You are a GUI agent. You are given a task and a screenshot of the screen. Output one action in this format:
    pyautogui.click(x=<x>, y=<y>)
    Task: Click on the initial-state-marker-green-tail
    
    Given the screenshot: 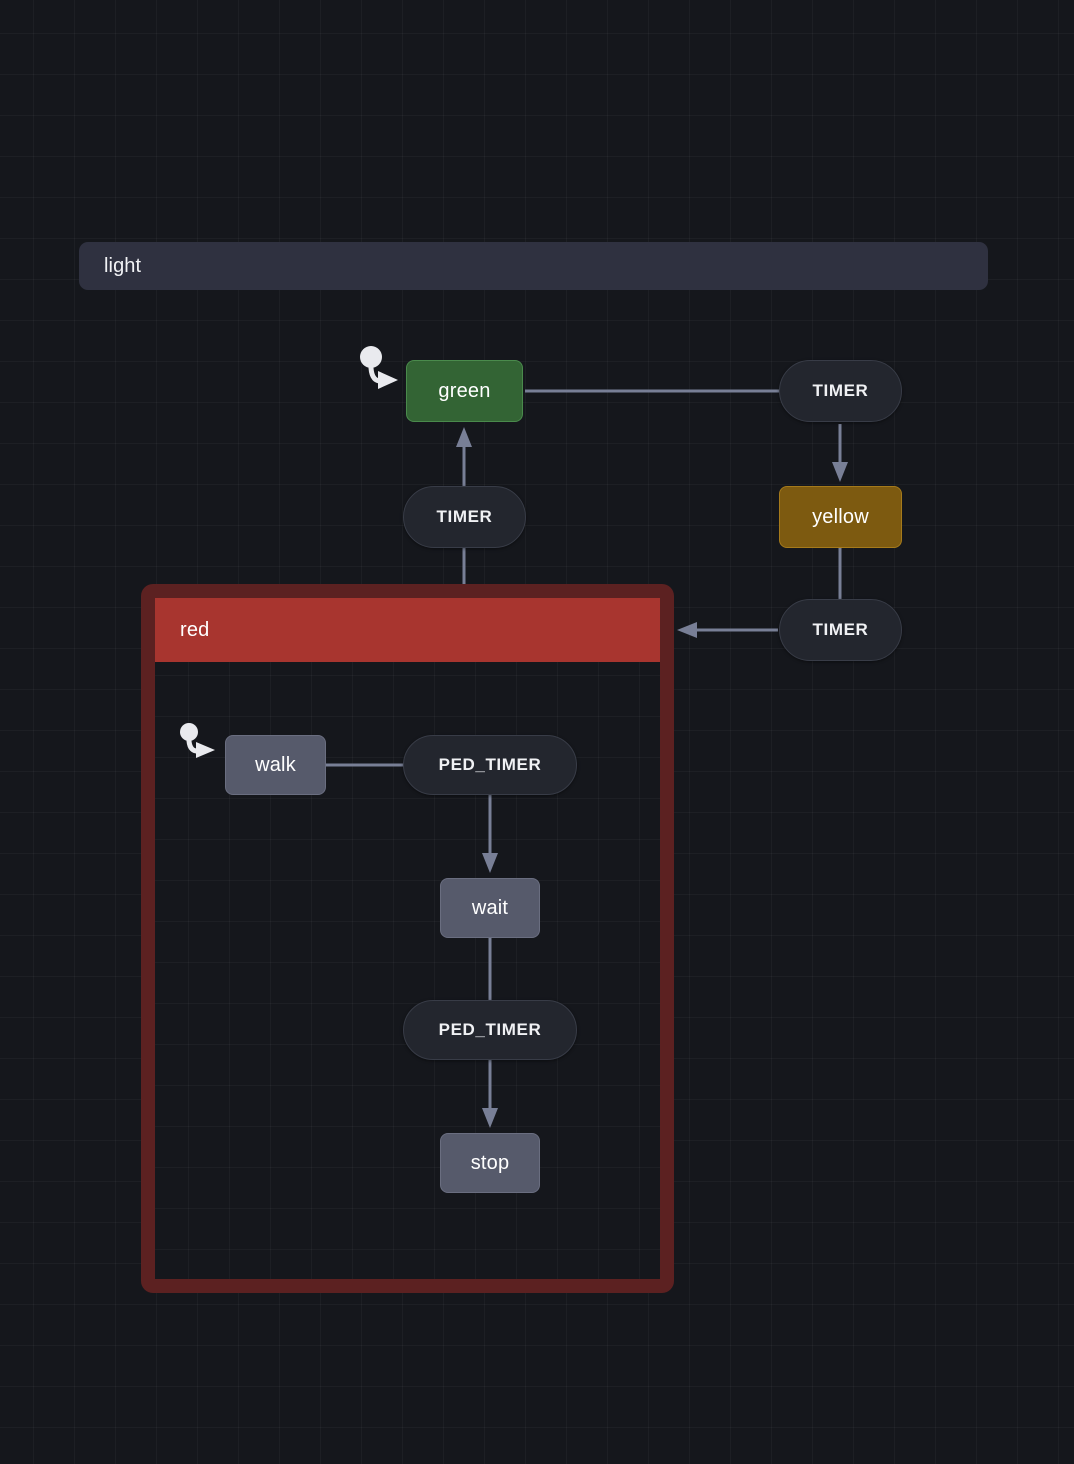 What is the action you would take?
    pyautogui.click(x=376, y=374)
    